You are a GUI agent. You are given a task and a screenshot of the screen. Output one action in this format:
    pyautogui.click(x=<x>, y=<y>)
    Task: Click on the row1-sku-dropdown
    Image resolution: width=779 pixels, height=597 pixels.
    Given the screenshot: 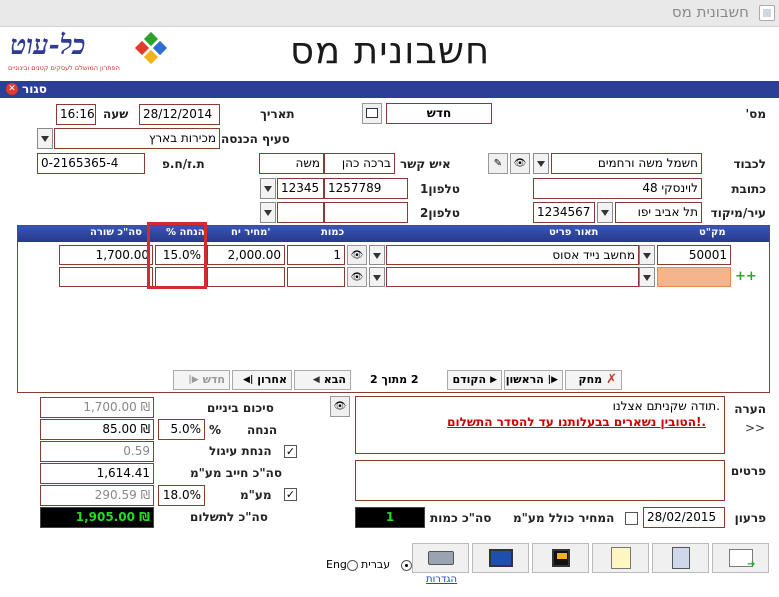 What is the action you would take?
    pyautogui.click(x=647, y=255)
    